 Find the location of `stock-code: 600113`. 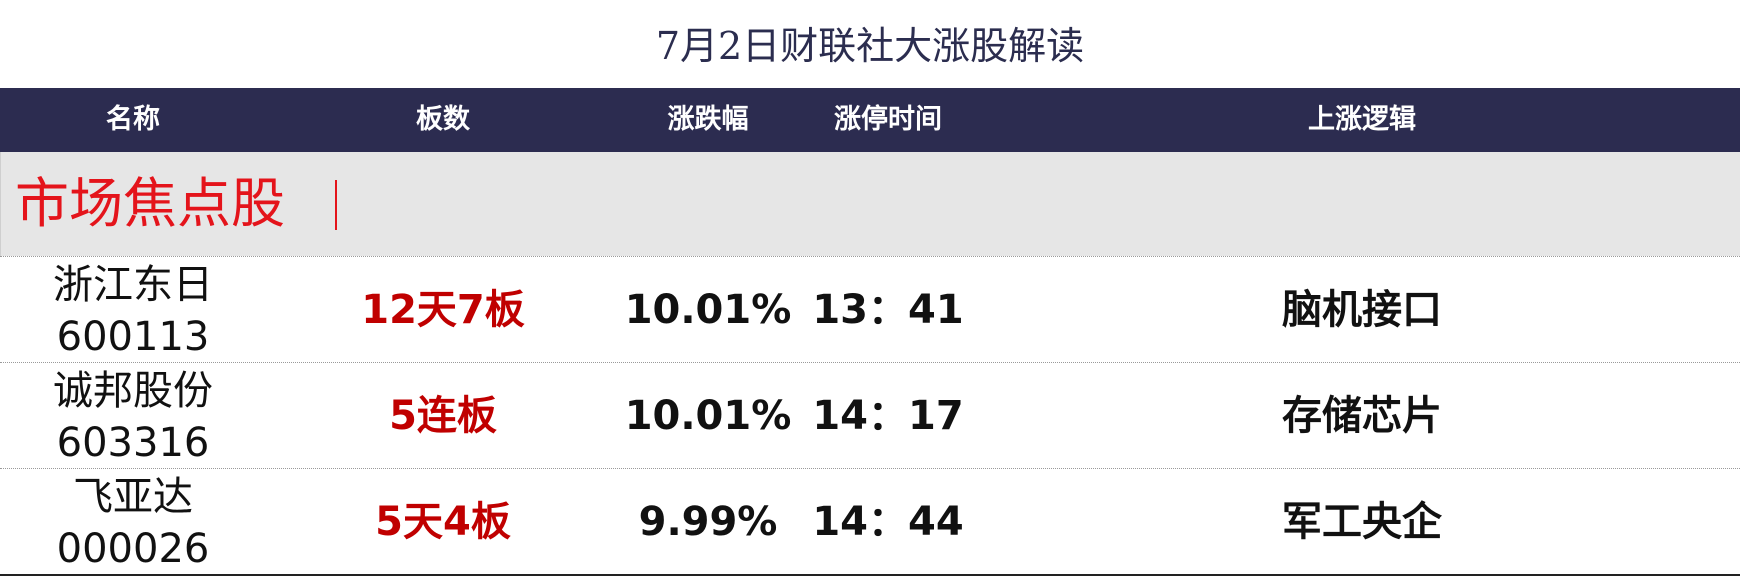

stock-code: 600113 is located at coordinates (133, 337).